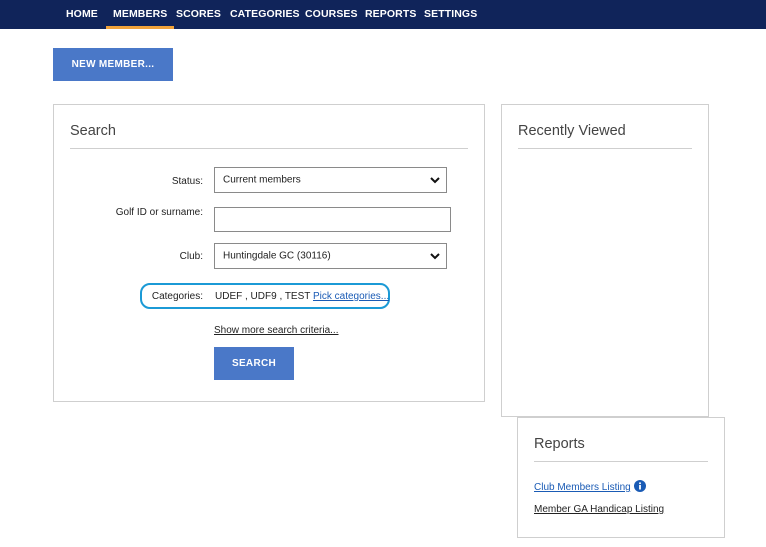 The width and height of the screenshot is (766, 547). I want to click on reports-divider, so click(621, 461).